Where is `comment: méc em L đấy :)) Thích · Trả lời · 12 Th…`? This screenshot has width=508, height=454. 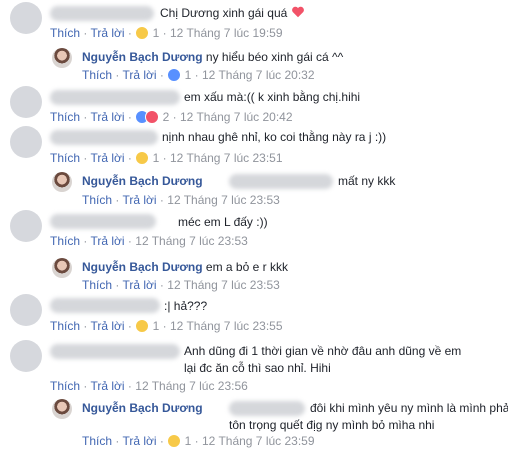
comment: méc em L đấy :)) Thích · Trả lời · 12 Th… is located at coordinates (254, 230).